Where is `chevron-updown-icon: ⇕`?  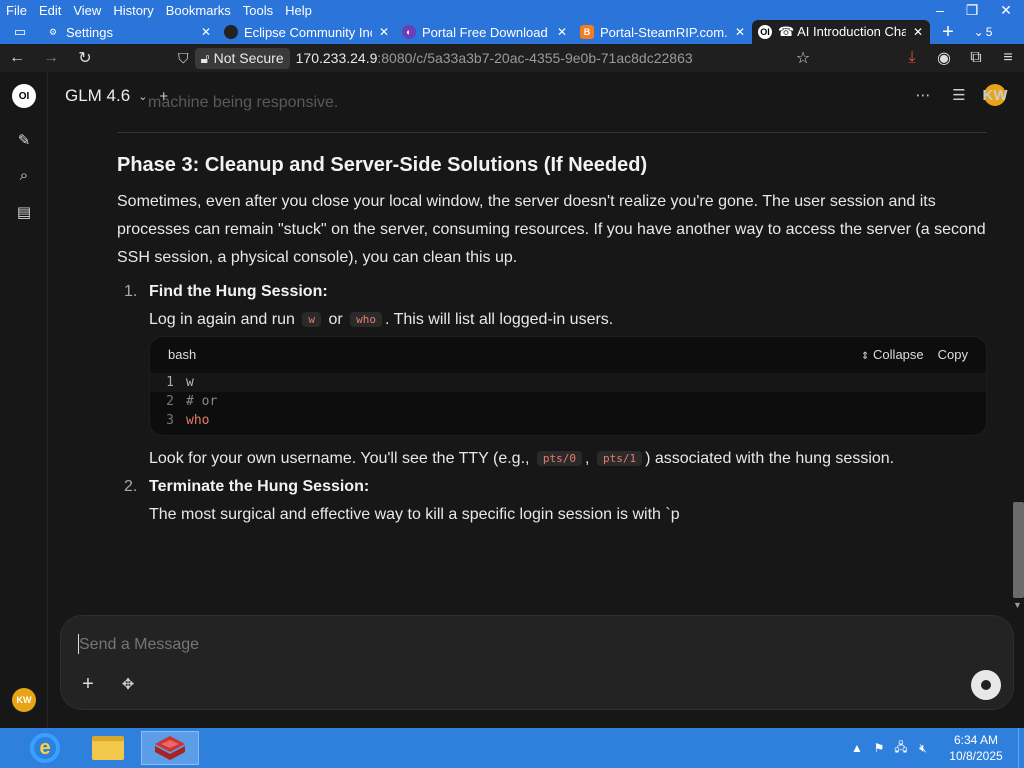
chevron-updown-icon: ⇕ is located at coordinates (865, 356).